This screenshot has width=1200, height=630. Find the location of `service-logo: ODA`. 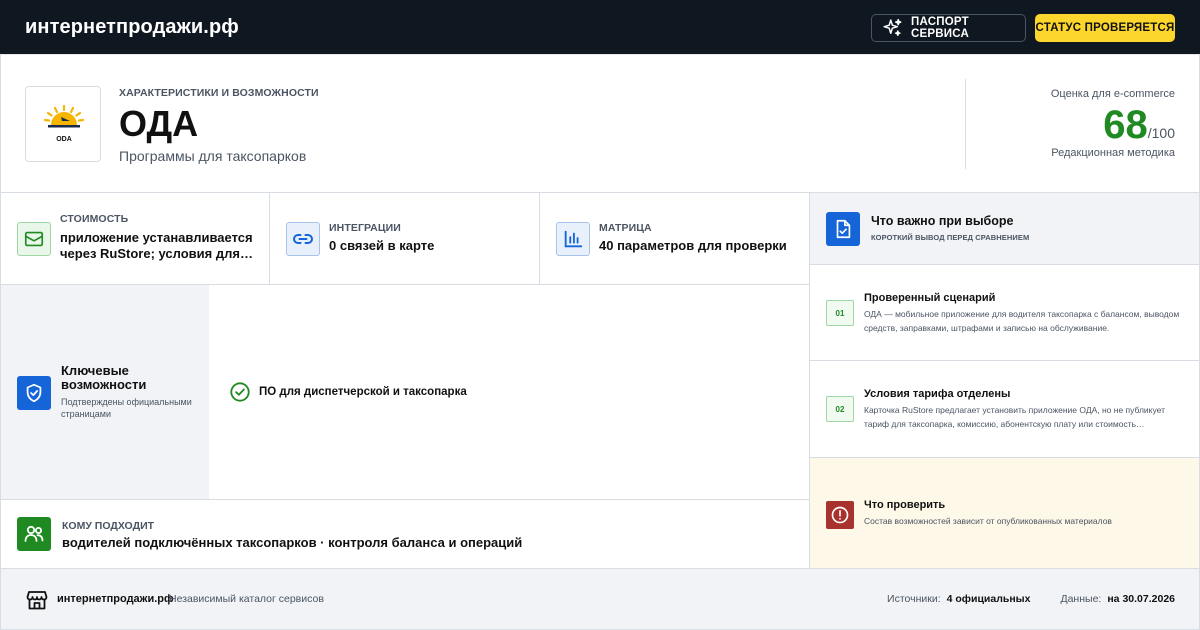

service-logo: ODA is located at coordinates (63, 124).